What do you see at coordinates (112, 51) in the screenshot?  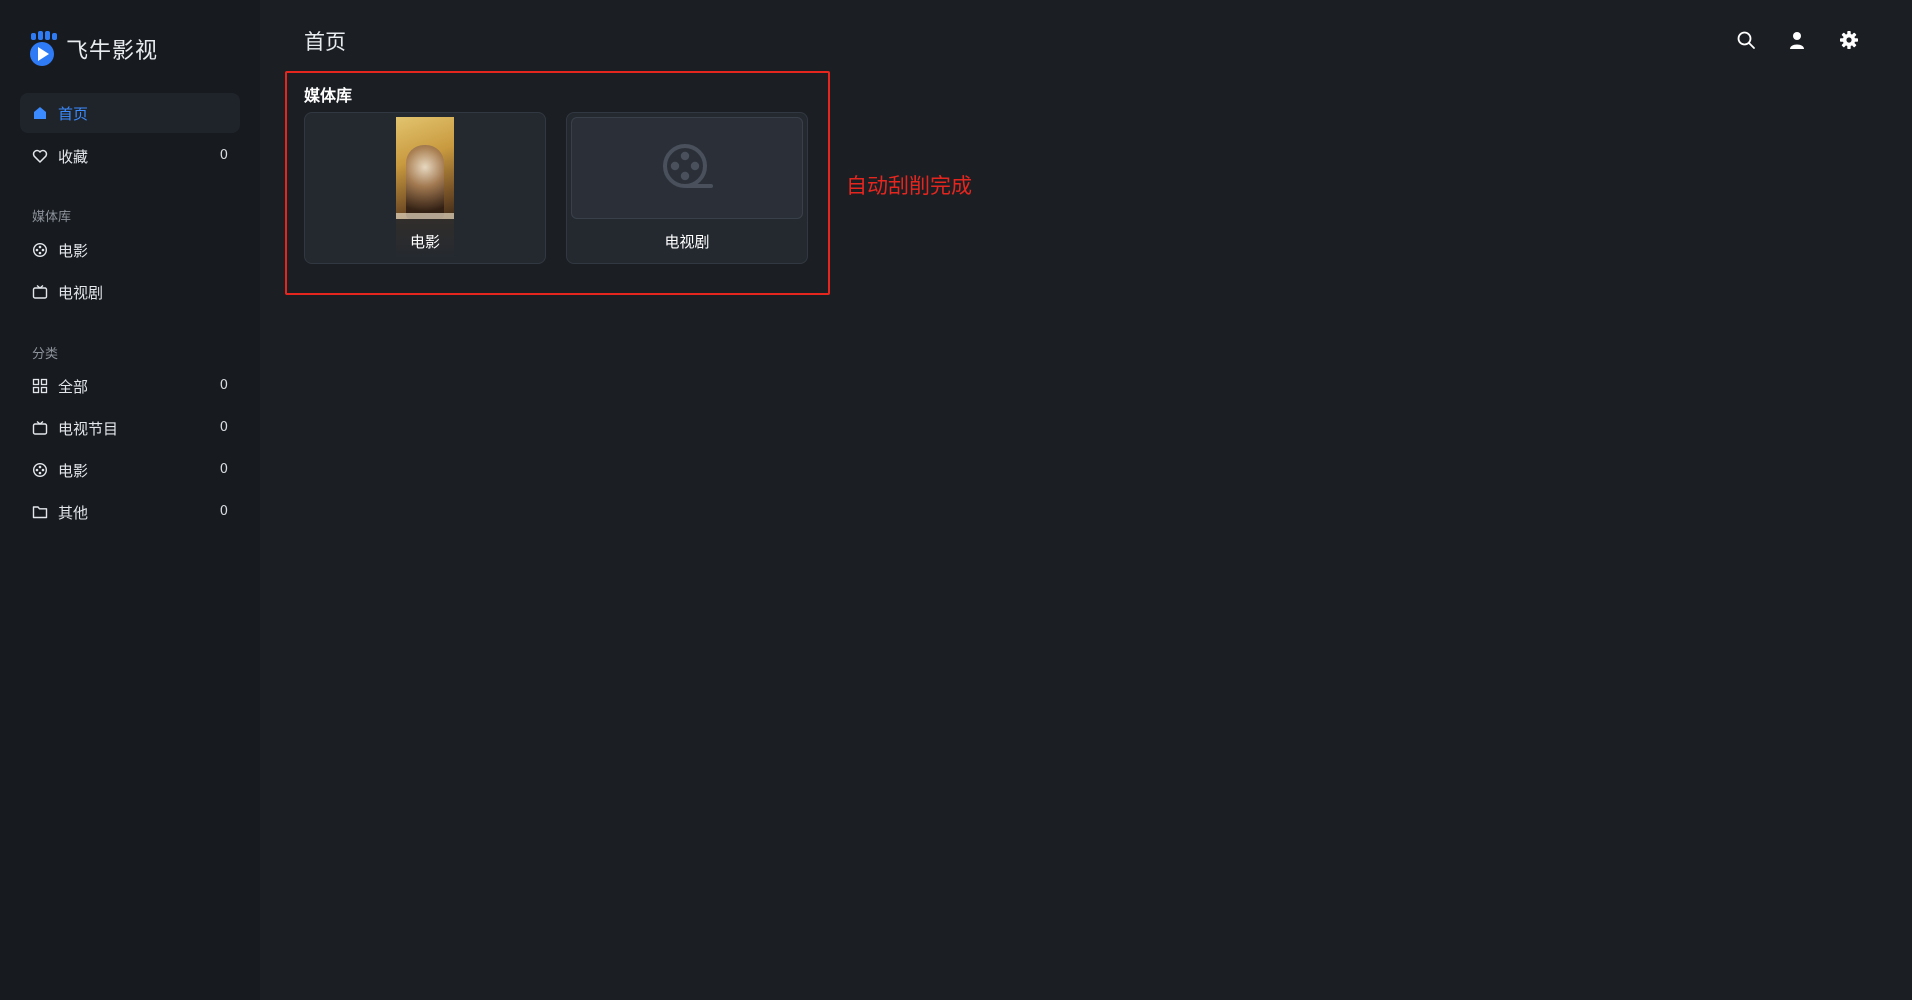 I see `app-name: 飞牛影视` at bounding box center [112, 51].